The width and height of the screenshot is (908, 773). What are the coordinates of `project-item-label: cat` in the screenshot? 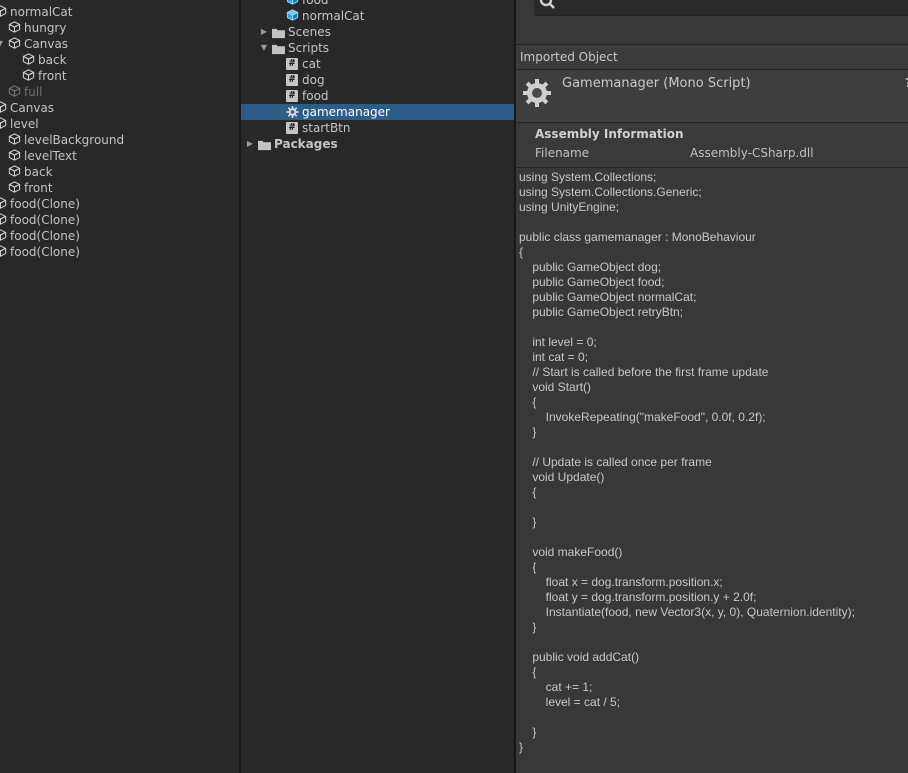 It's located at (311, 64).